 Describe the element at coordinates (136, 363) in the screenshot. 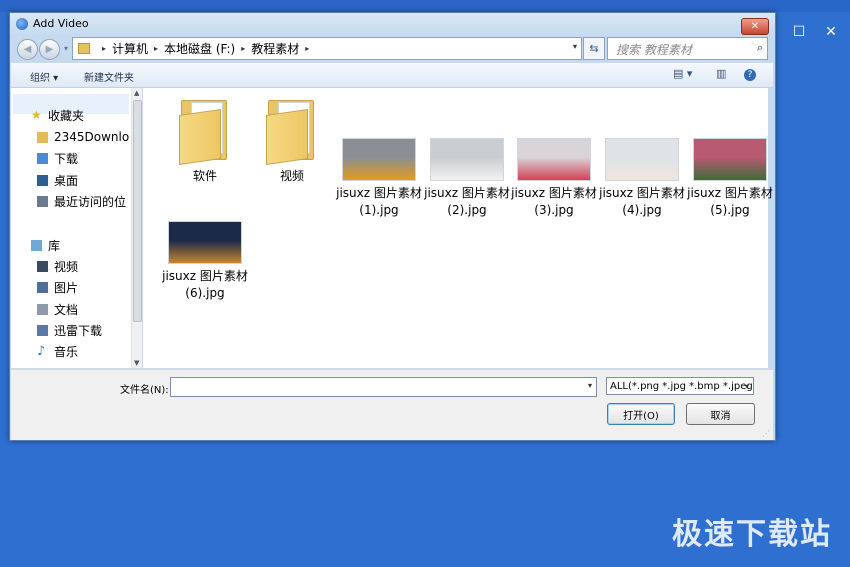

I see `scroll-down-arrow-icon: ▼` at that location.